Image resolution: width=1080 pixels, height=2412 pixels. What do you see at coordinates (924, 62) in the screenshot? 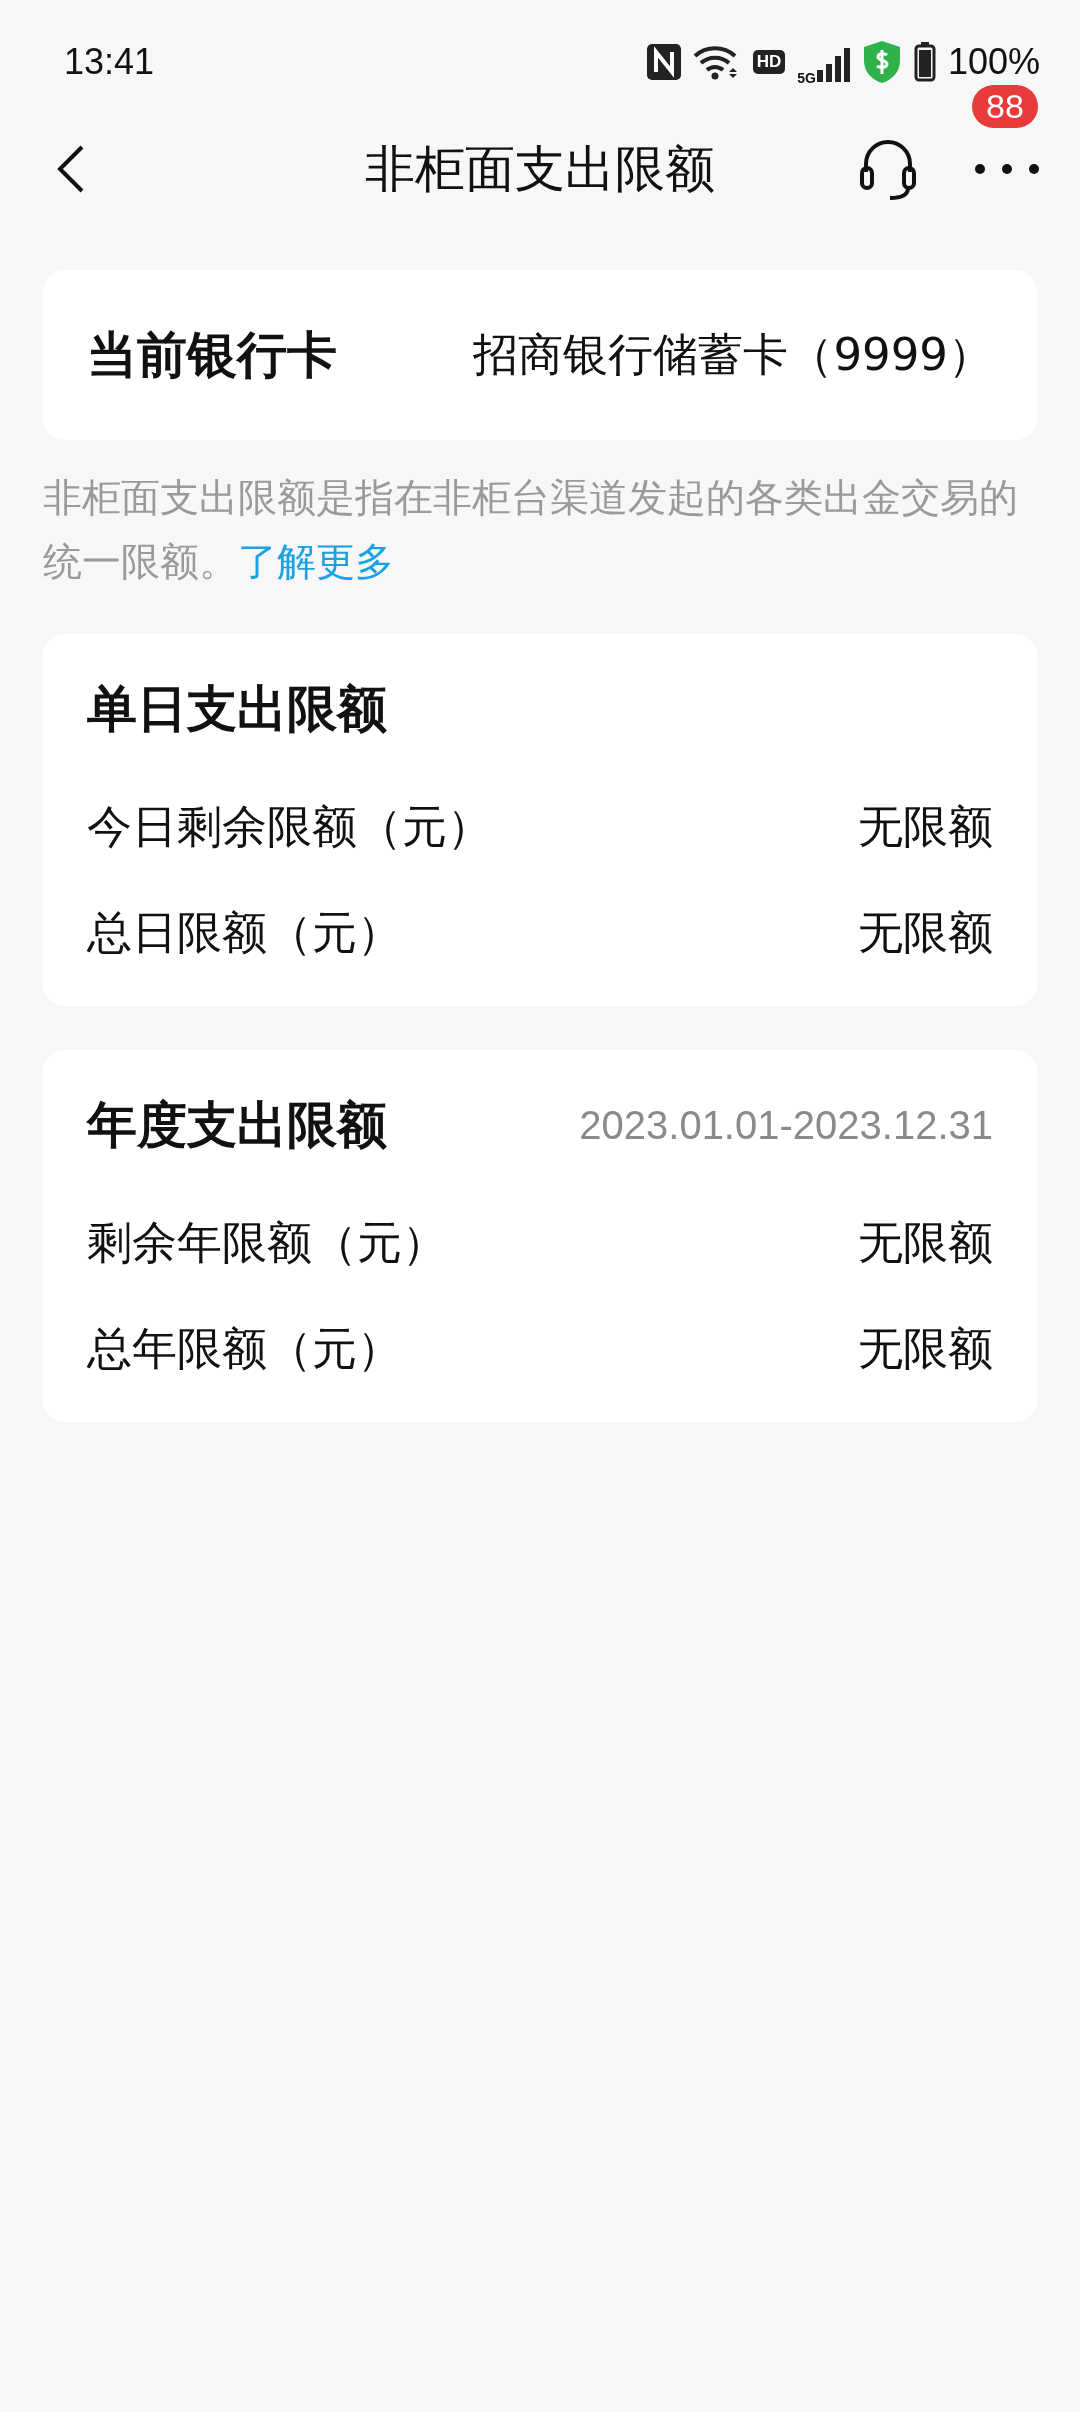
I see `battery-icon` at bounding box center [924, 62].